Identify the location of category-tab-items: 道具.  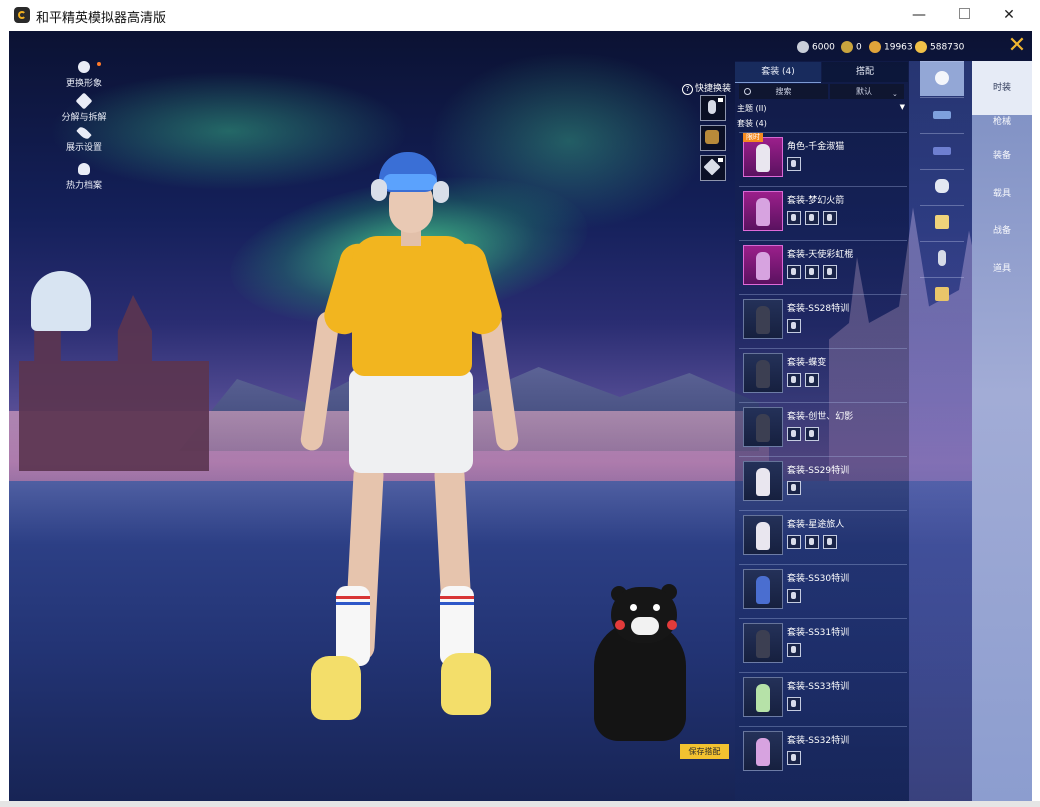
(1002, 269).